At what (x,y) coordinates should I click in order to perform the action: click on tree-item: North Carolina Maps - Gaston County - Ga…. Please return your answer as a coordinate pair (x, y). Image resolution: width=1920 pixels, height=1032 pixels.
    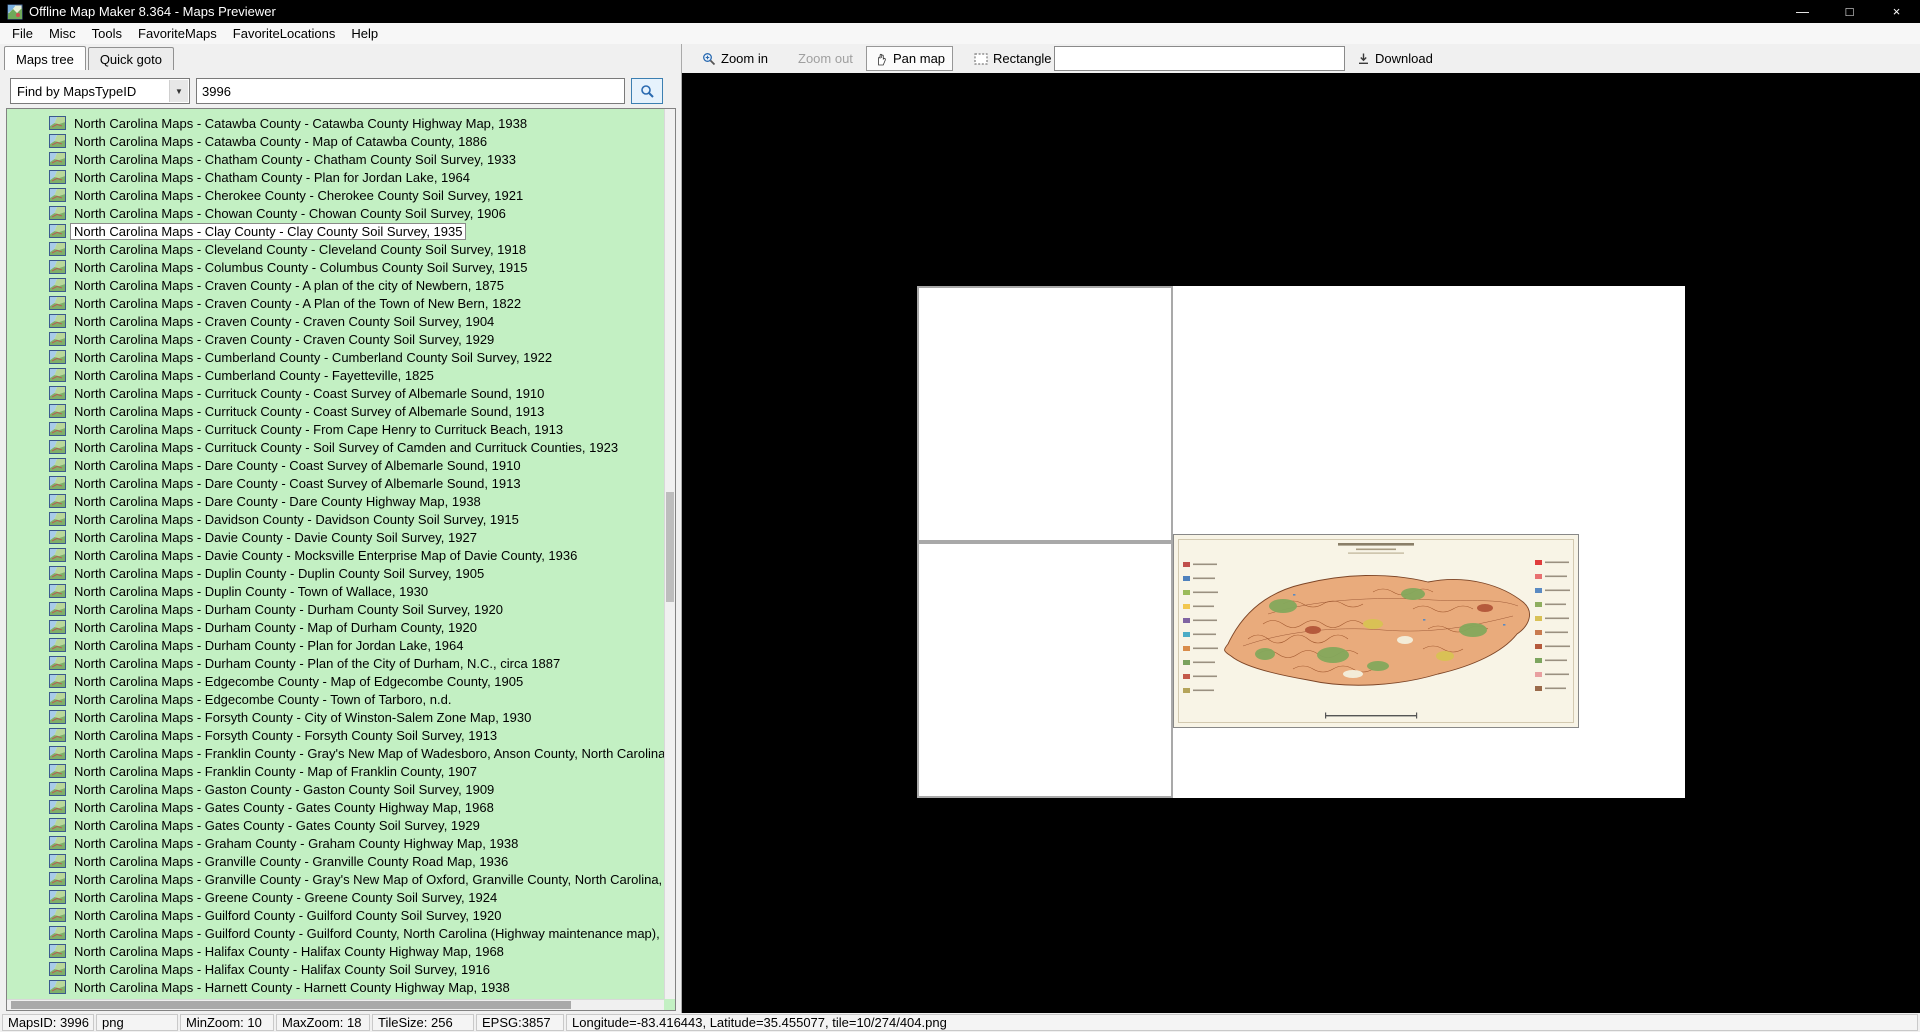
    Looking at the image, I should click on (356, 789).